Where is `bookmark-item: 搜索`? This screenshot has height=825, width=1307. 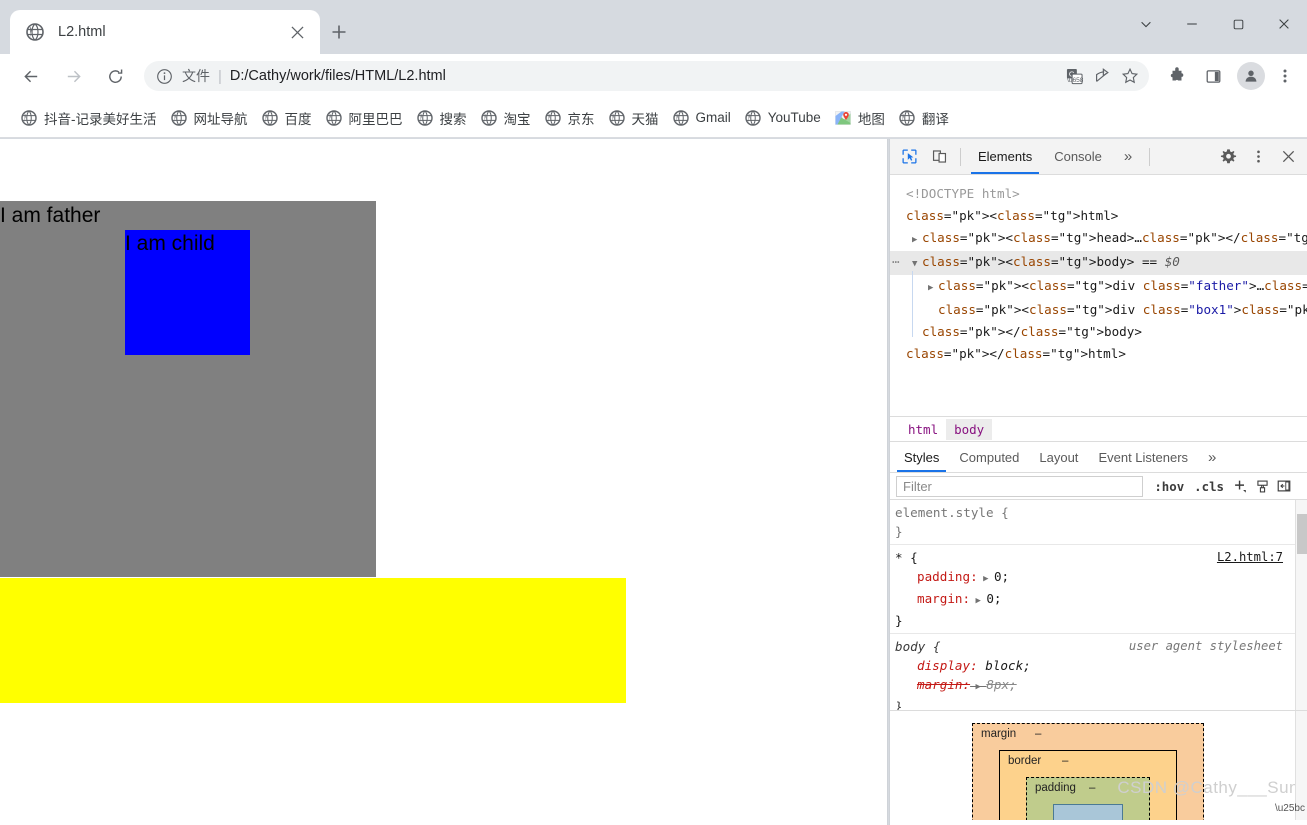
bookmark-item: 搜索 is located at coordinates (442, 118).